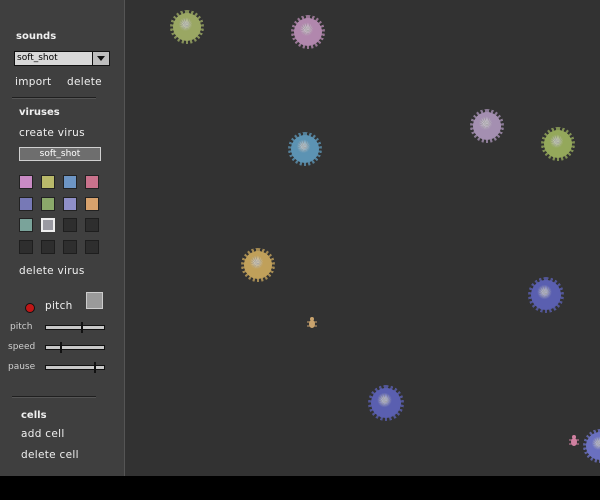 This screenshot has height=500, width=600. What do you see at coordinates (34, 415) in the screenshot?
I see `cells-header: cells` at bounding box center [34, 415].